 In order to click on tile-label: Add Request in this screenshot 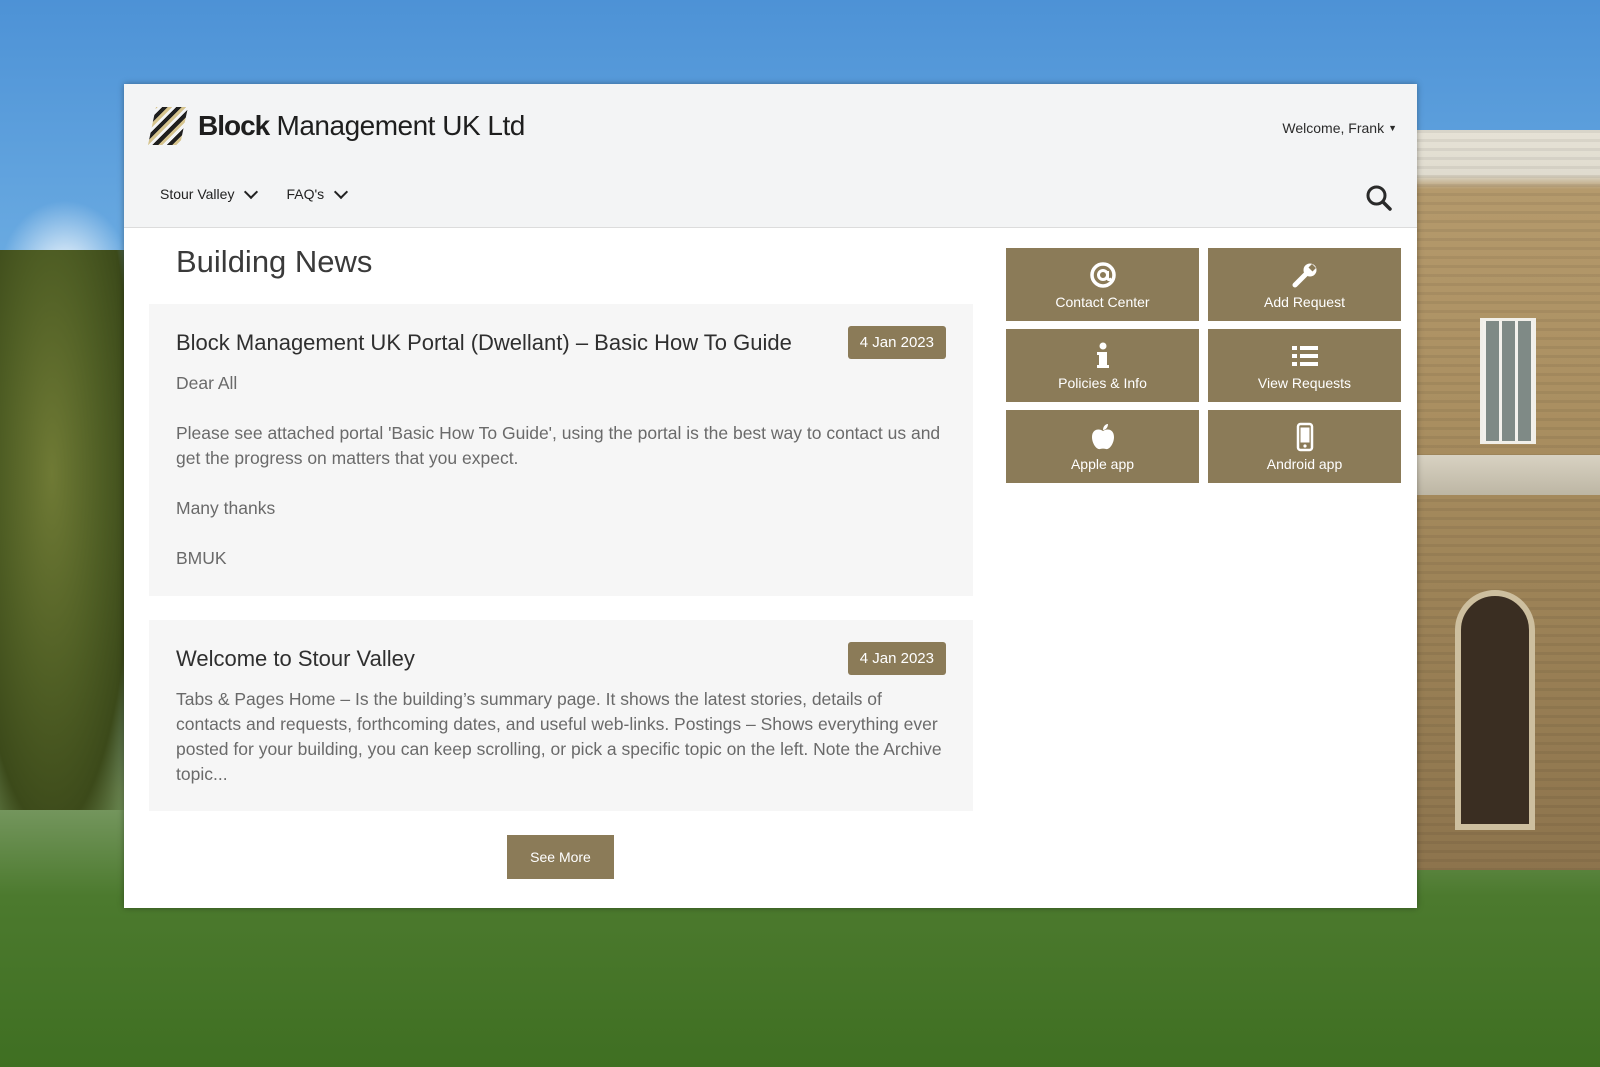, I will do `click(1304, 301)`.